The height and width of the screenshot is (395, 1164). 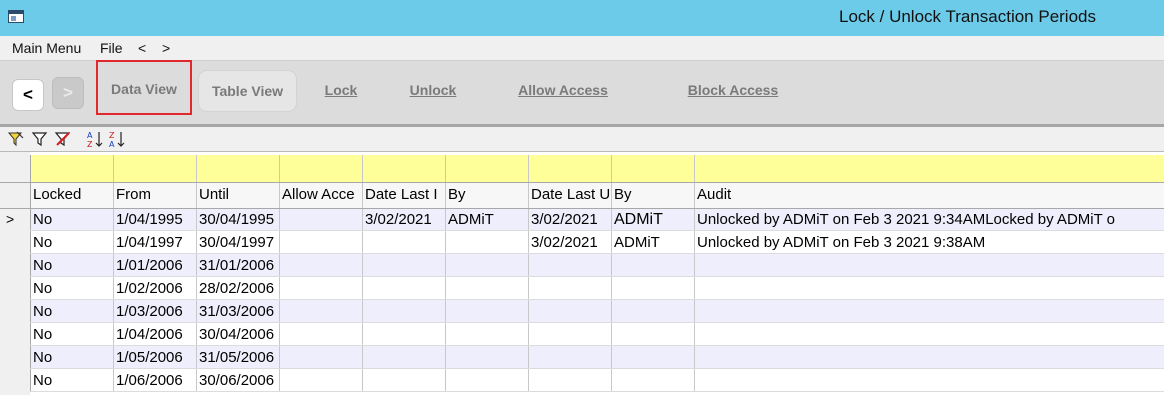 What do you see at coordinates (341, 91) in the screenshot?
I see `lock-button: Lock` at bounding box center [341, 91].